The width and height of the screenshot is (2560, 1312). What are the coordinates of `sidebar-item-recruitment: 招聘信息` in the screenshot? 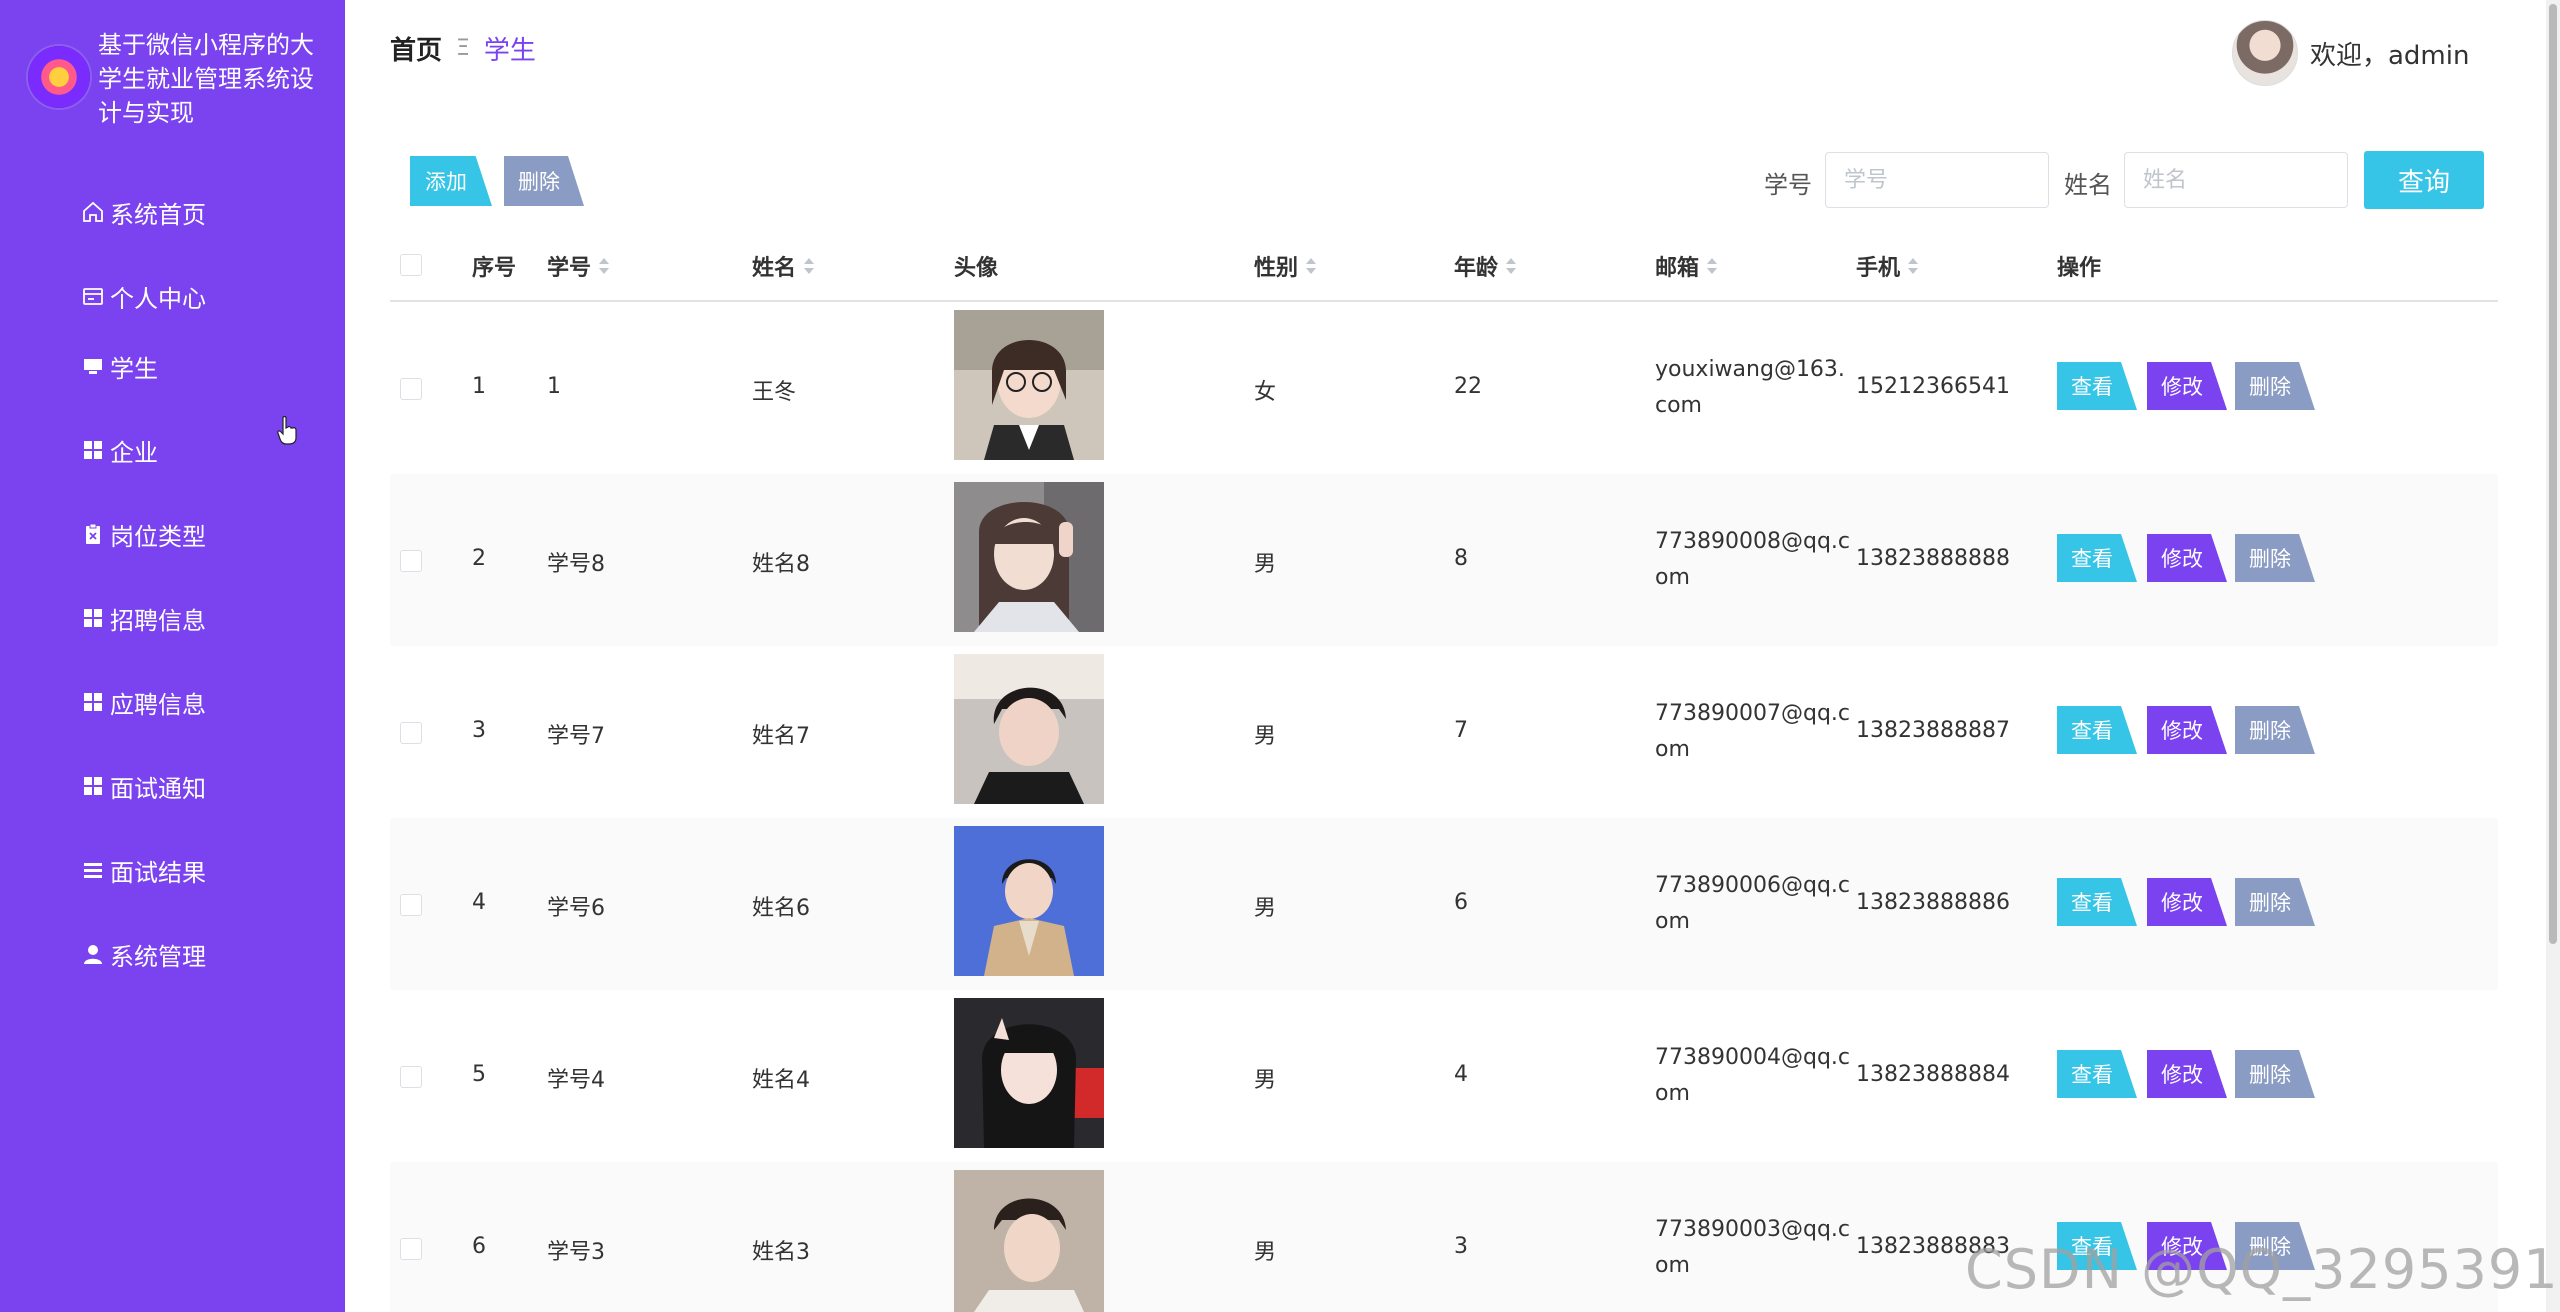 It's located at (143, 618).